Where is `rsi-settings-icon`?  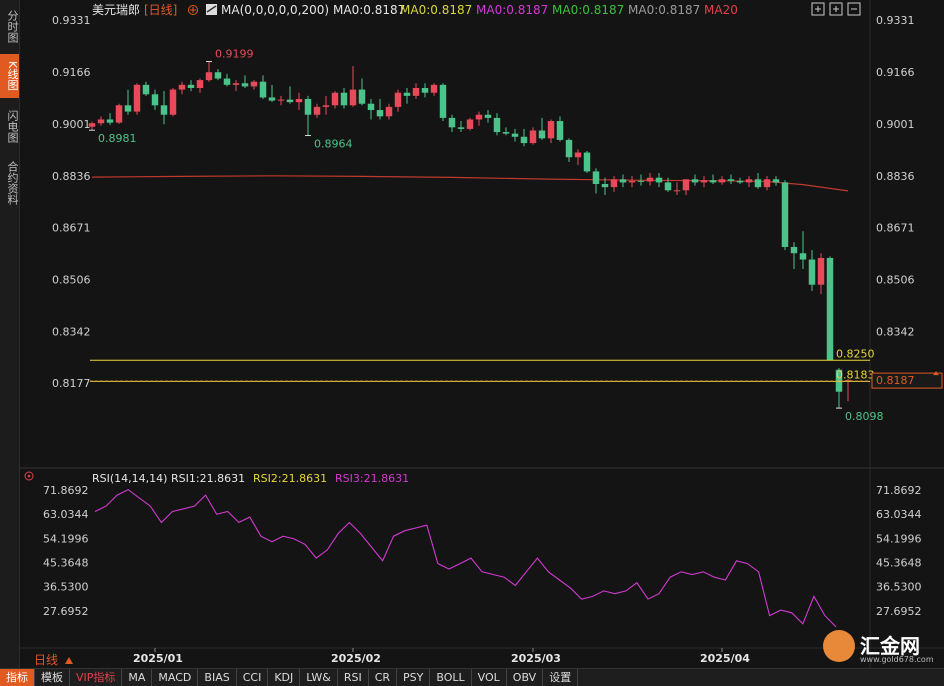 rsi-settings-icon is located at coordinates (29, 476).